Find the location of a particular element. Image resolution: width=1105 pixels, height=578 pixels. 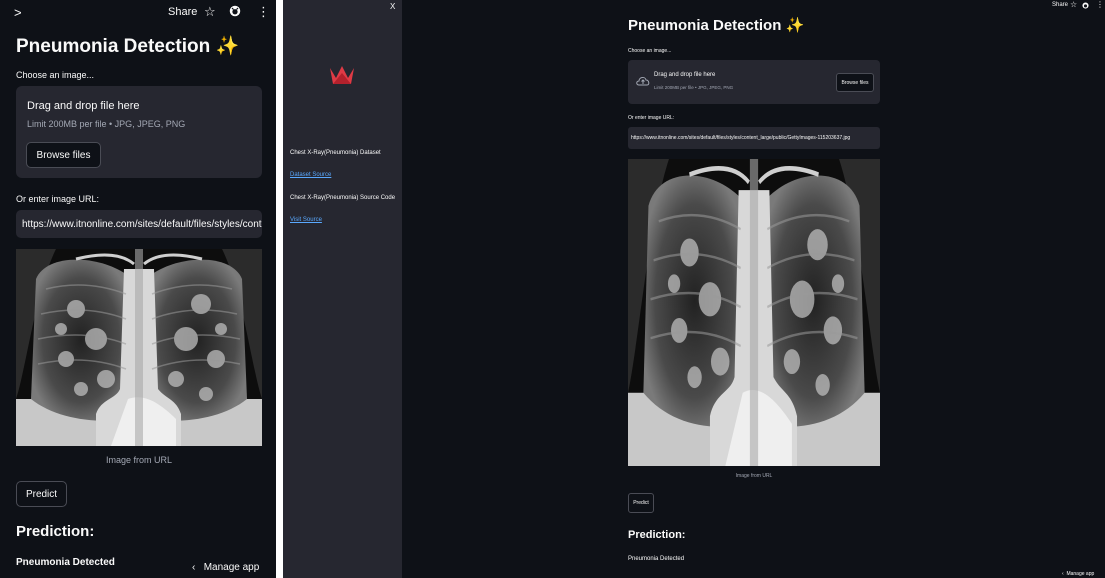

cloud-upload-icon is located at coordinates (643, 81).